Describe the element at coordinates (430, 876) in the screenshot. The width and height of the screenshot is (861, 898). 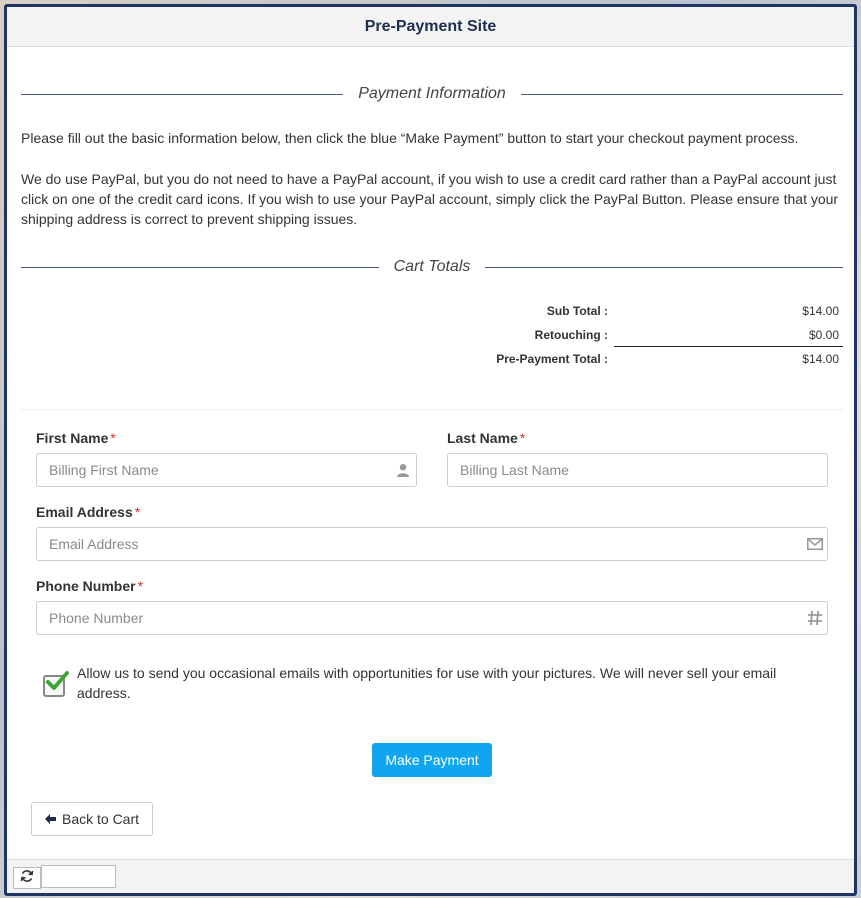
I see `footer-bar` at that location.